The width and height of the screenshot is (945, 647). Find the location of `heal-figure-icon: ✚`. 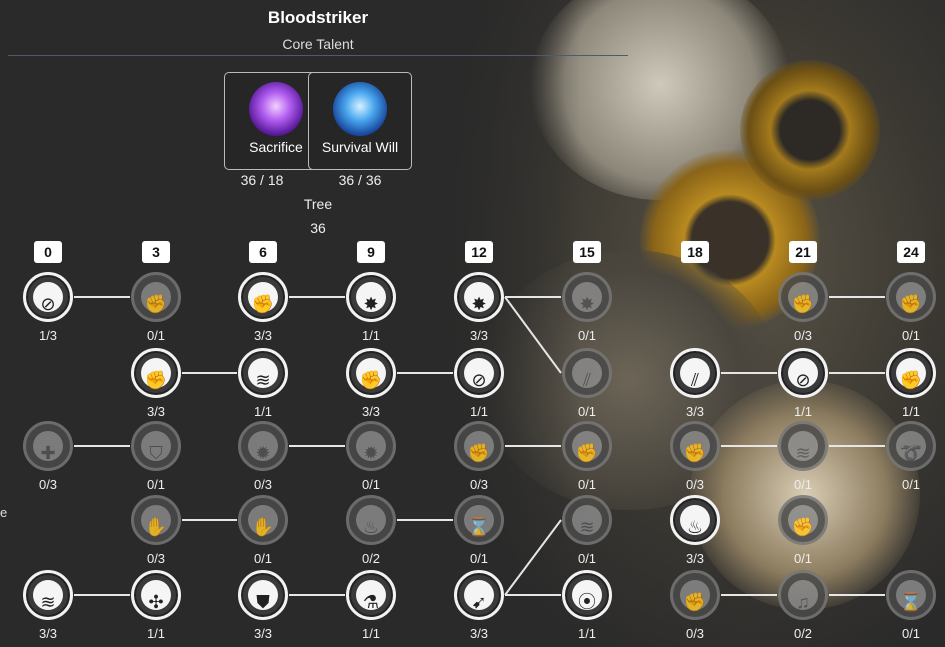

heal-figure-icon: ✚ is located at coordinates (48, 447).